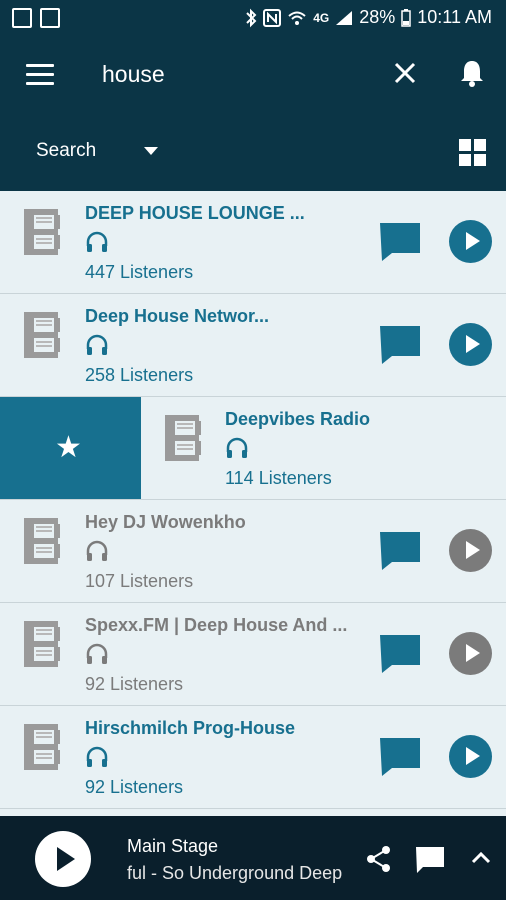 The width and height of the screenshot is (506, 900). Describe the element at coordinates (235, 873) in the screenshot. I see `now-playing-track: ful - So Underground Deep` at that location.